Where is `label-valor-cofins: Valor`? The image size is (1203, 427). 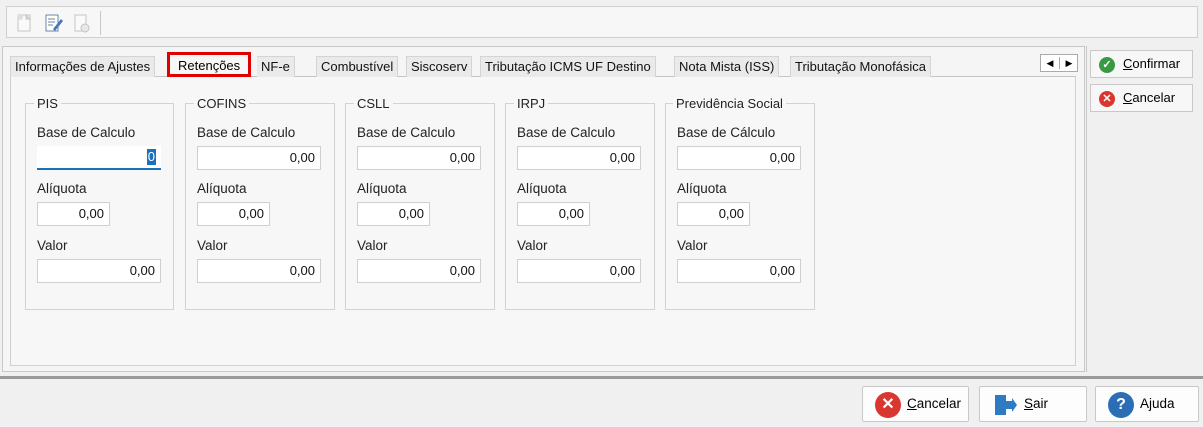
label-valor-cofins: Valor is located at coordinates (212, 245).